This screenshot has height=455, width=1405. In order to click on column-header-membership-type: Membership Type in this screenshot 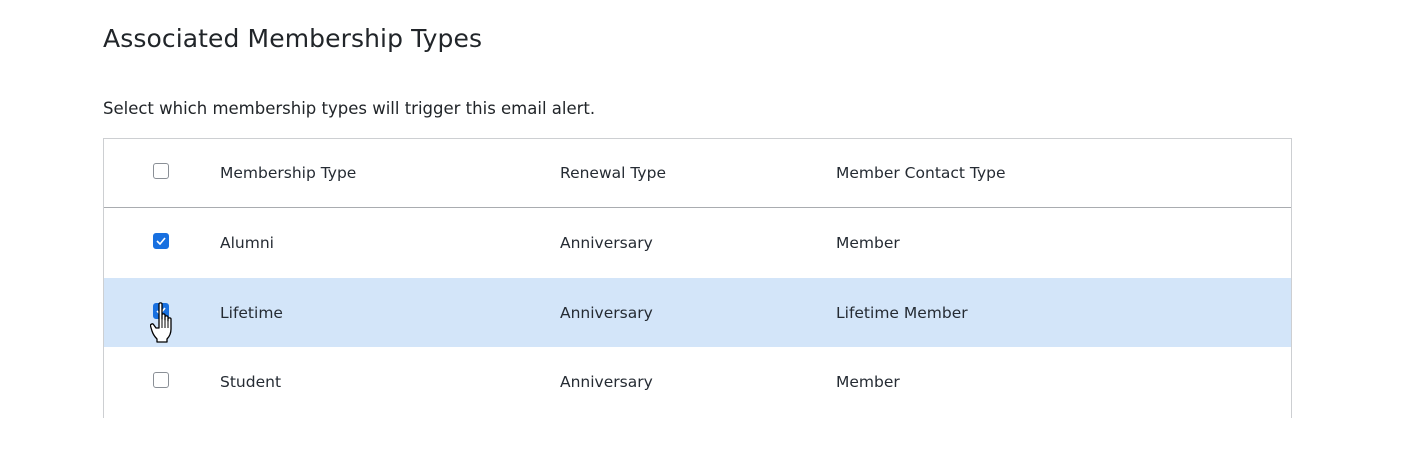, I will do `click(288, 173)`.